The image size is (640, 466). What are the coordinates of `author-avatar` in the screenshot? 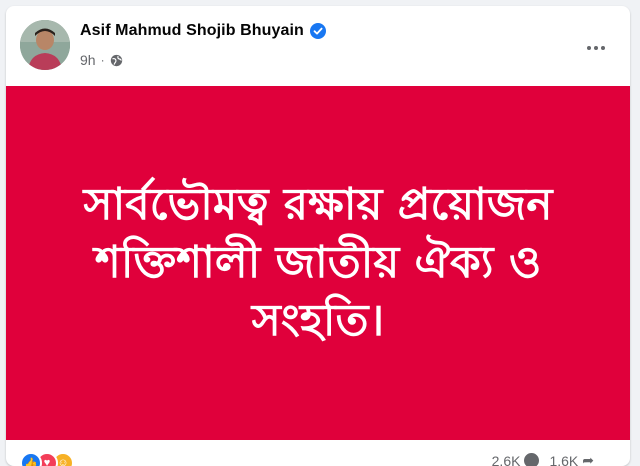 It's located at (45, 45).